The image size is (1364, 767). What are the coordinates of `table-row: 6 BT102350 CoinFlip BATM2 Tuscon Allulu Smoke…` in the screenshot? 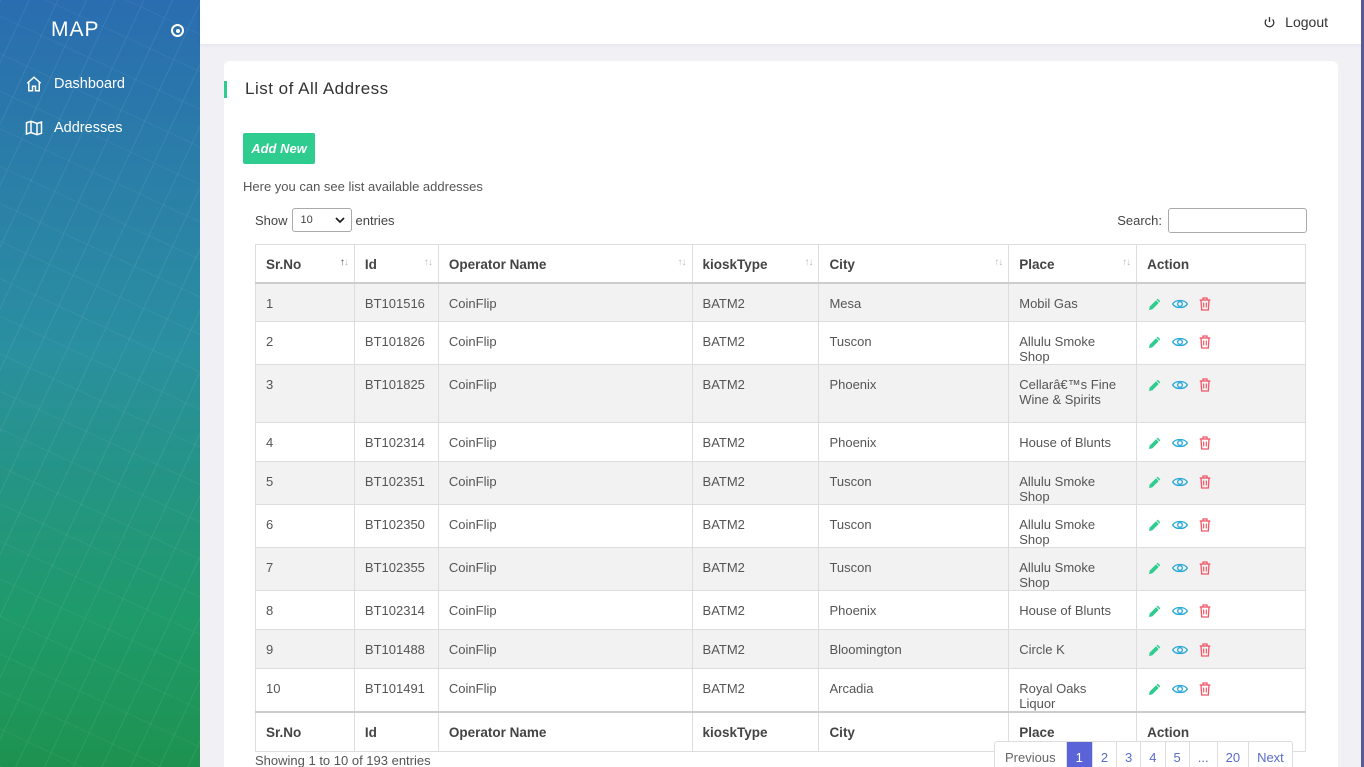 It's located at (780, 526).